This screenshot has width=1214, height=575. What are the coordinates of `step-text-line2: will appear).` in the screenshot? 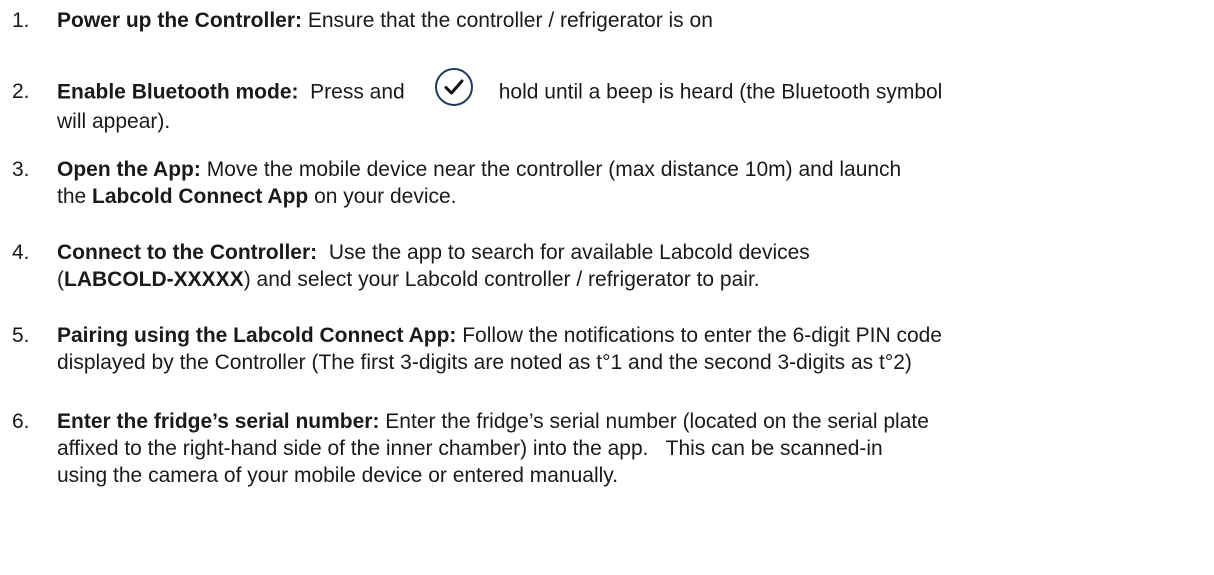 It's located at (114, 121).